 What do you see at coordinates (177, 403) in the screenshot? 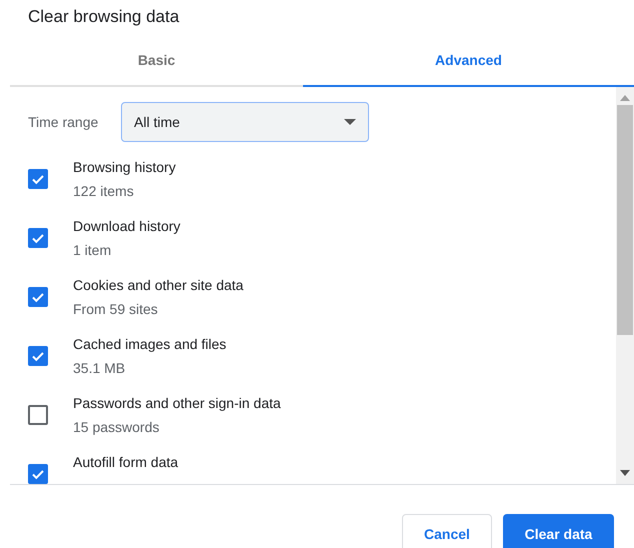
I see `option-label: Passwords and other sign-in data` at bounding box center [177, 403].